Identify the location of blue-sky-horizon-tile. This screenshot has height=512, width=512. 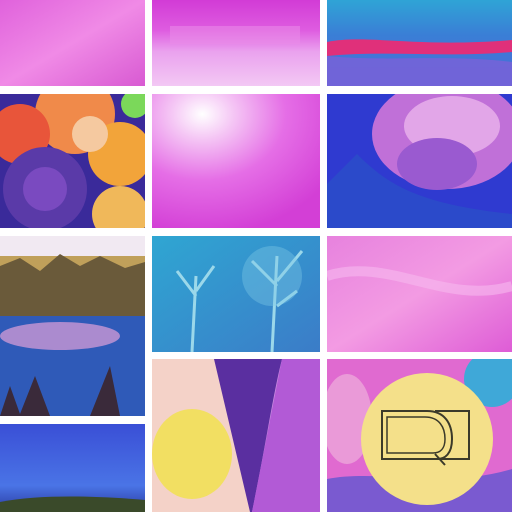
(72, 468).